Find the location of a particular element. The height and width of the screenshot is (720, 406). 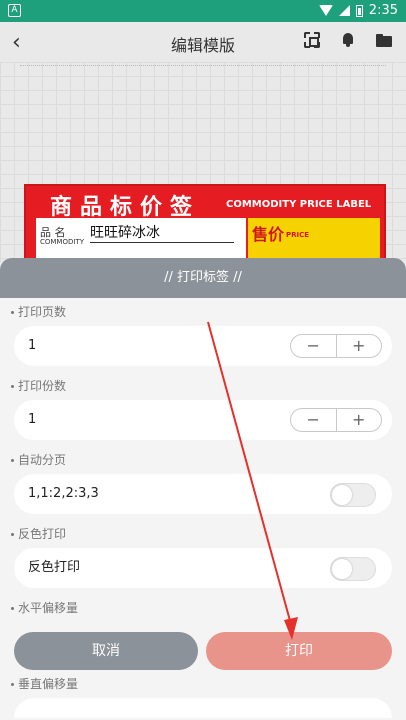

arrow-head is located at coordinates (291, 628).